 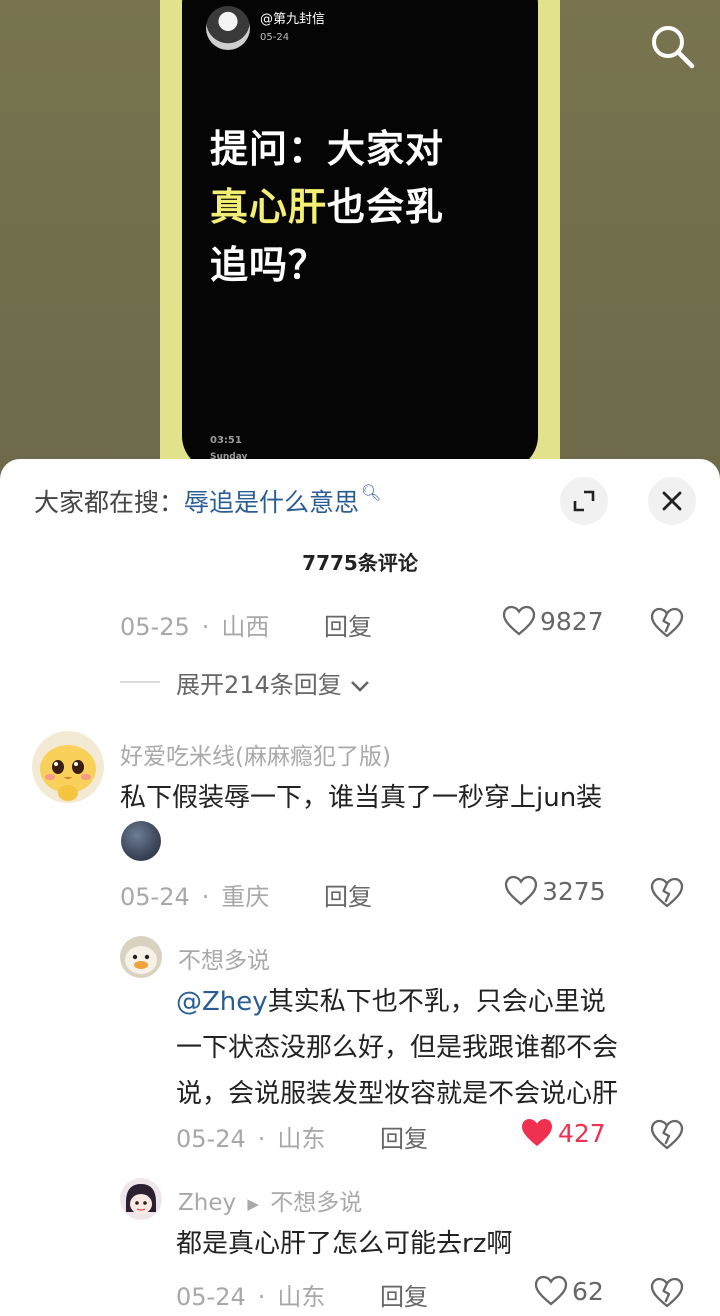 What do you see at coordinates (245, 897) in the screenshot?
I see `comment-location: 重庆` at bounding box center [245, 897].